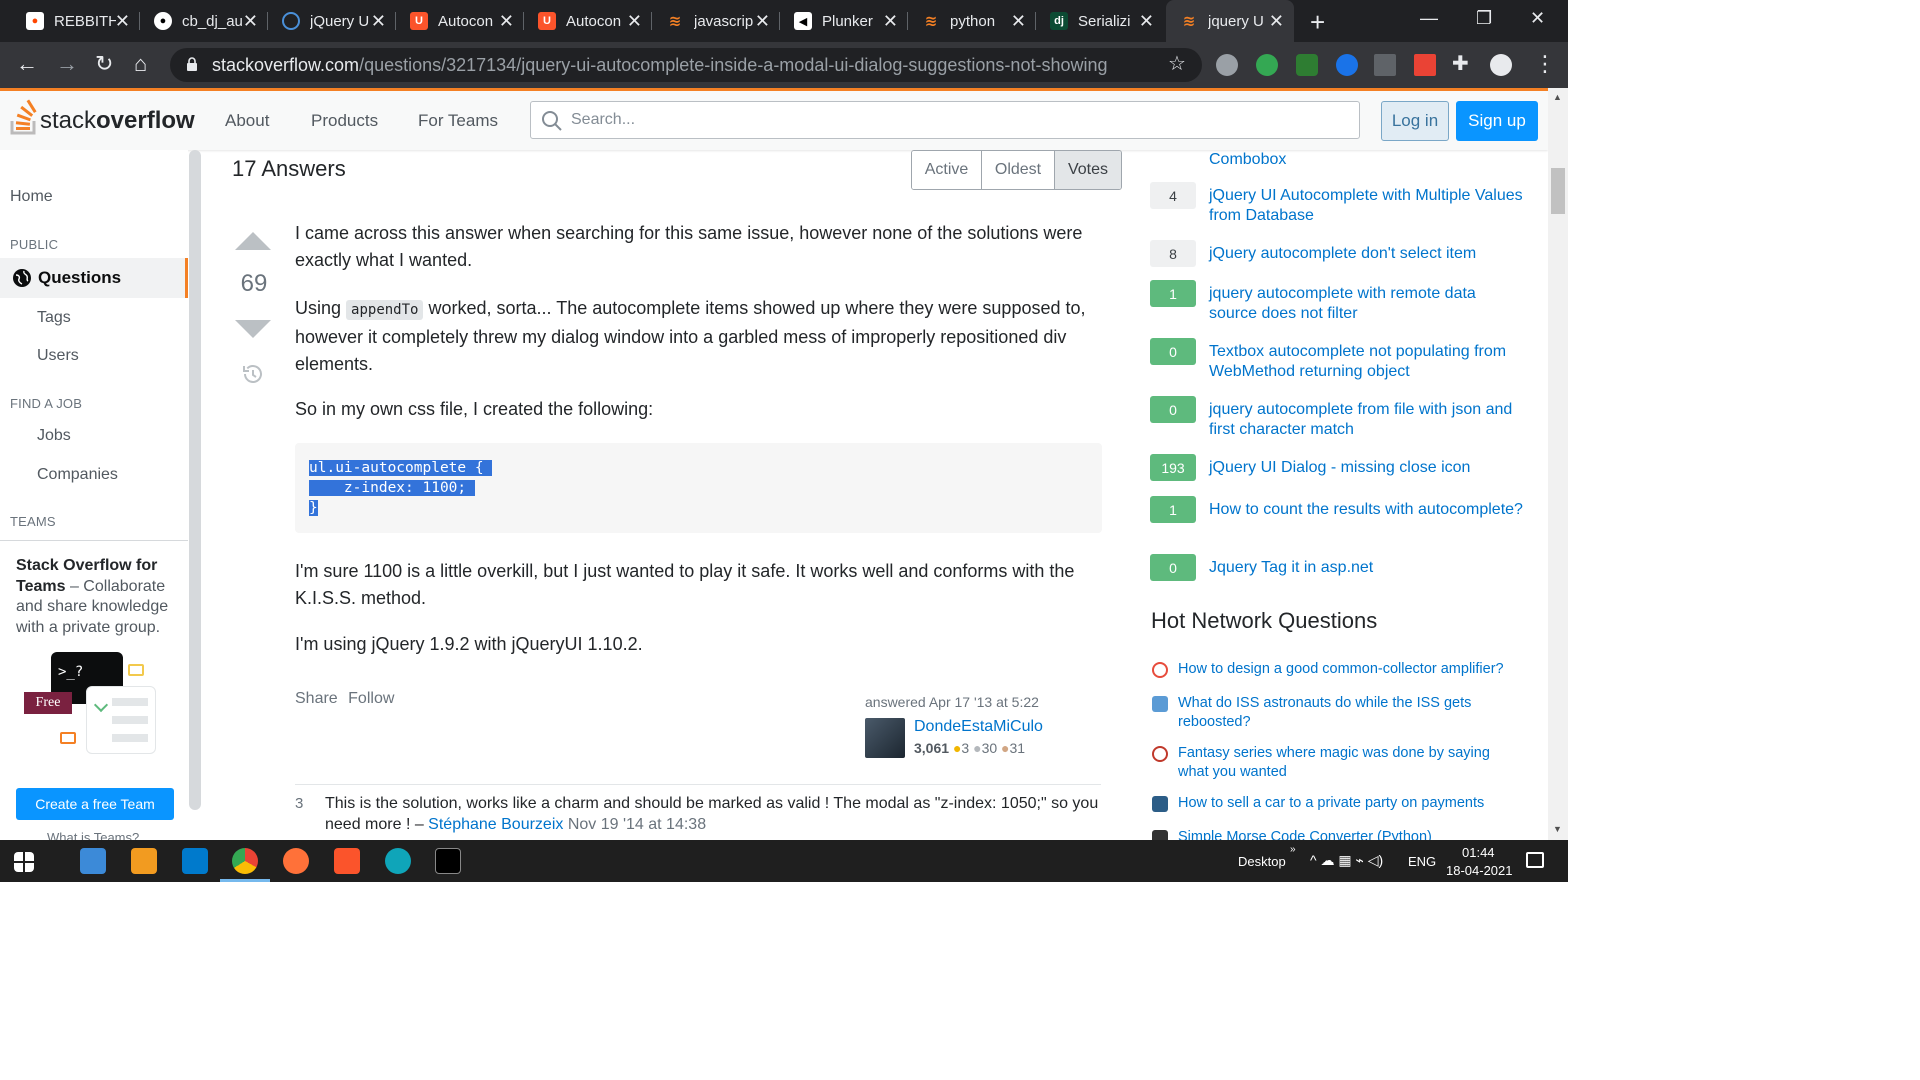 This screenshot has width=1920, height=1080. What do you see at coordinates (1385, 65) in the screenshot?
I see `move-extension-icon` at bounding box center [1385, 65].